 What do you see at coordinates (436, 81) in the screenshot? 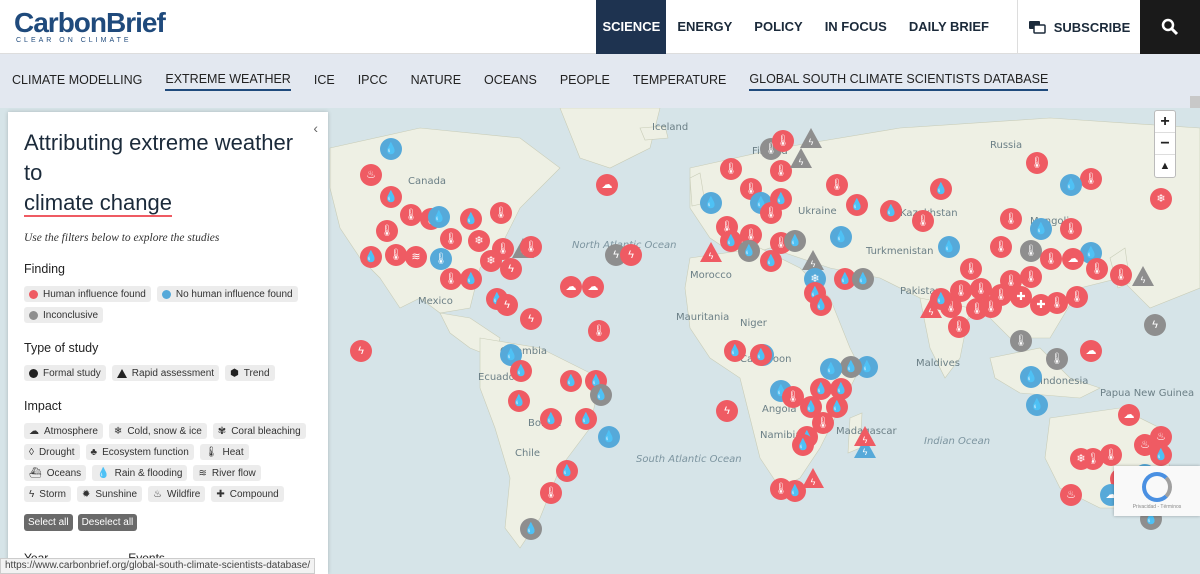
I see `subnav-nature: NATURE` at bounding box center [436, 81].